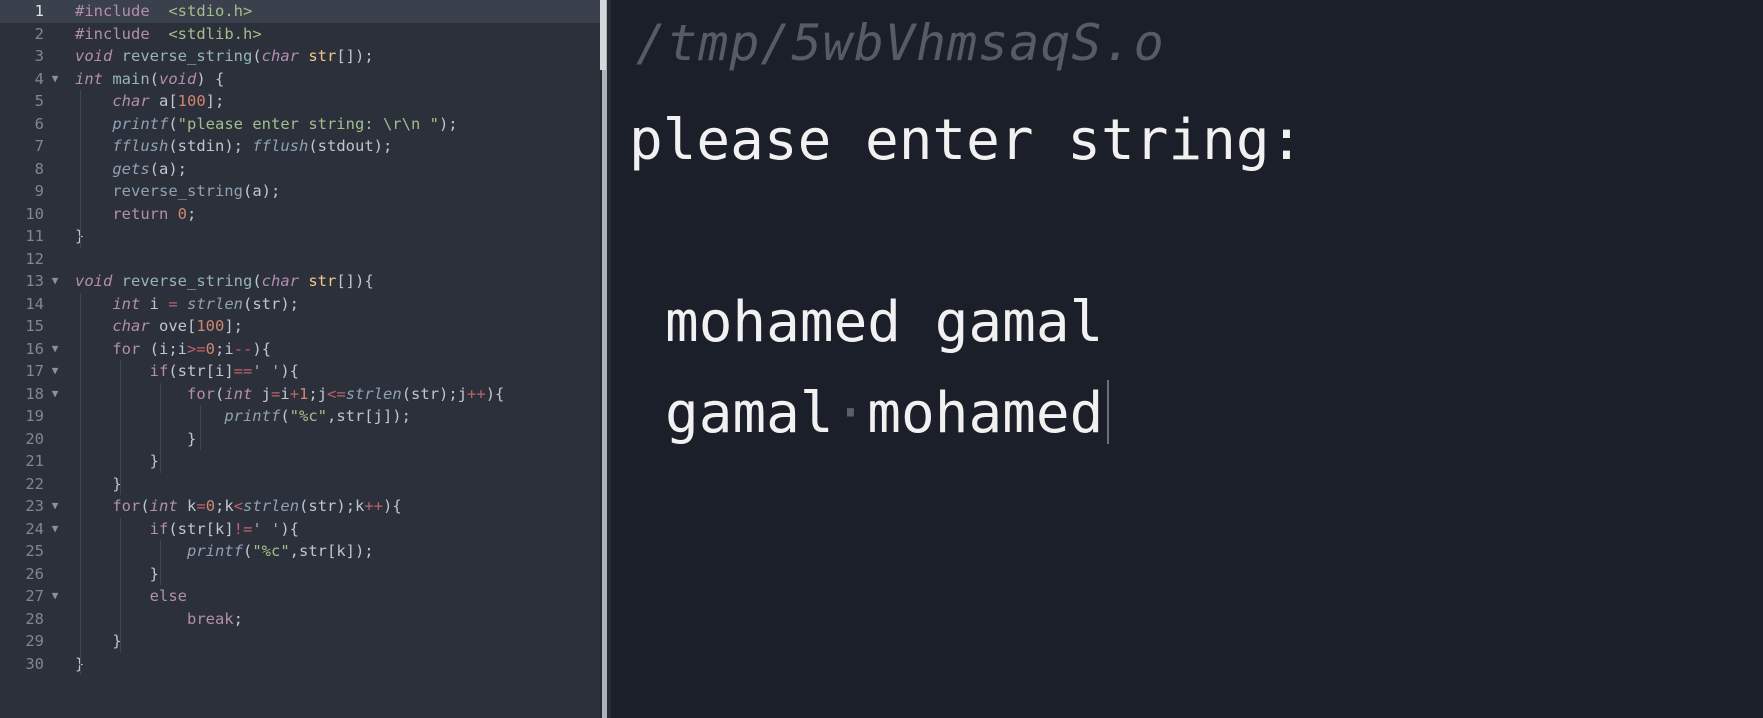 The height and width of the screenshot is (718, 1763). Describe the element at coordinates (300, 484) in the screenshot. I see `code-line: 22 }` at that location.